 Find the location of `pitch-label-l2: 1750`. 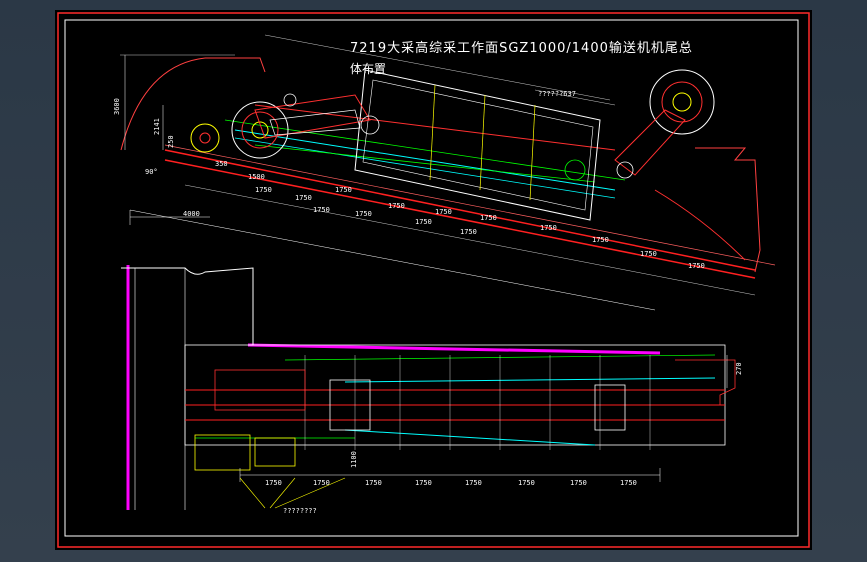

pitch-label-l2: 1750 is located at coordinates (373, 483).